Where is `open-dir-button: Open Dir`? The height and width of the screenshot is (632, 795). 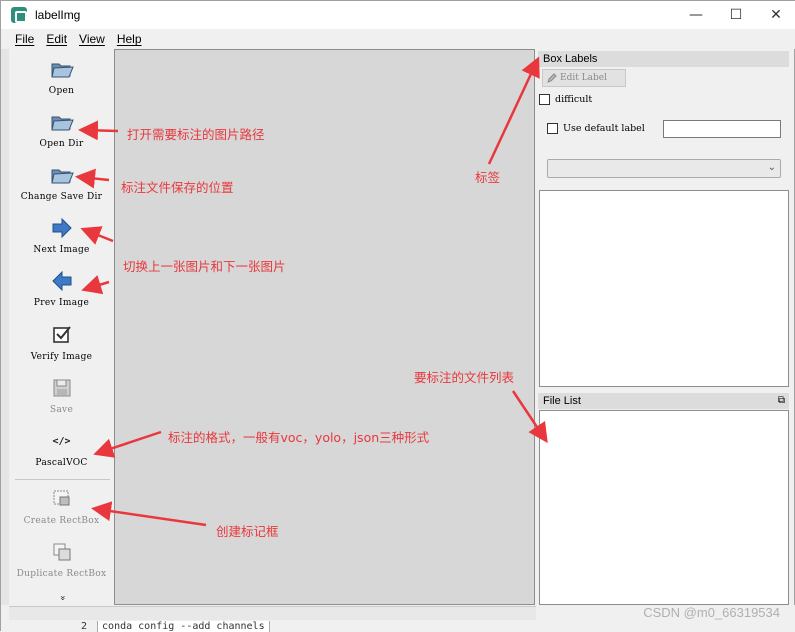
open-dir-button: Open Dir is located at coordinates (61, 129).